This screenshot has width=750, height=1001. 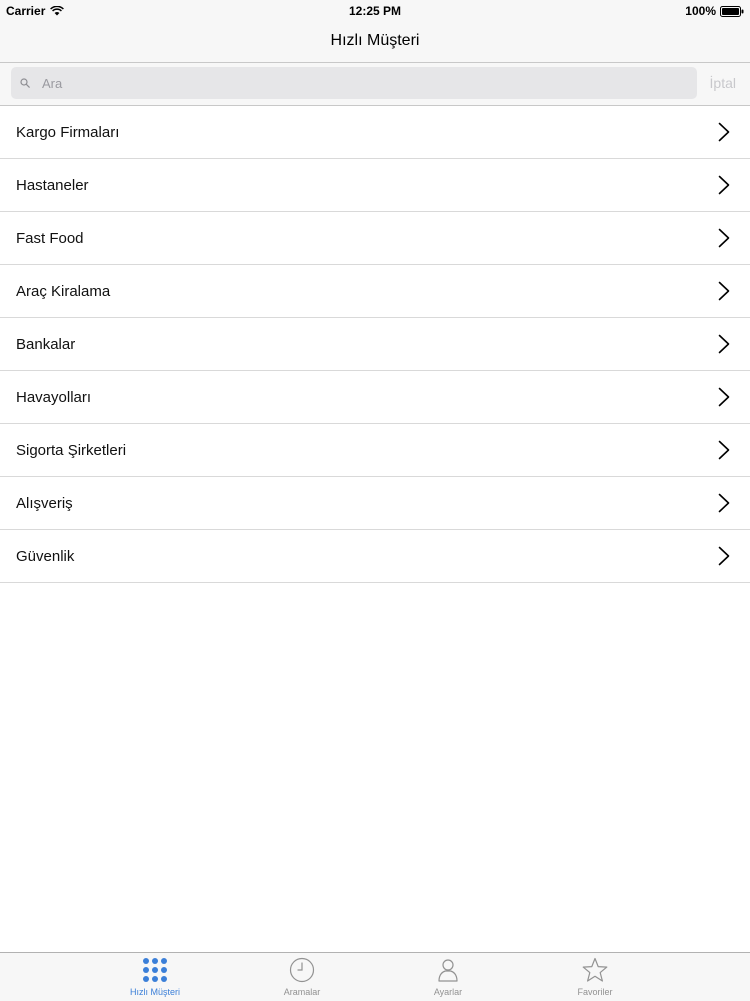 I want to click on search-icon, so click(x=25, y=83).